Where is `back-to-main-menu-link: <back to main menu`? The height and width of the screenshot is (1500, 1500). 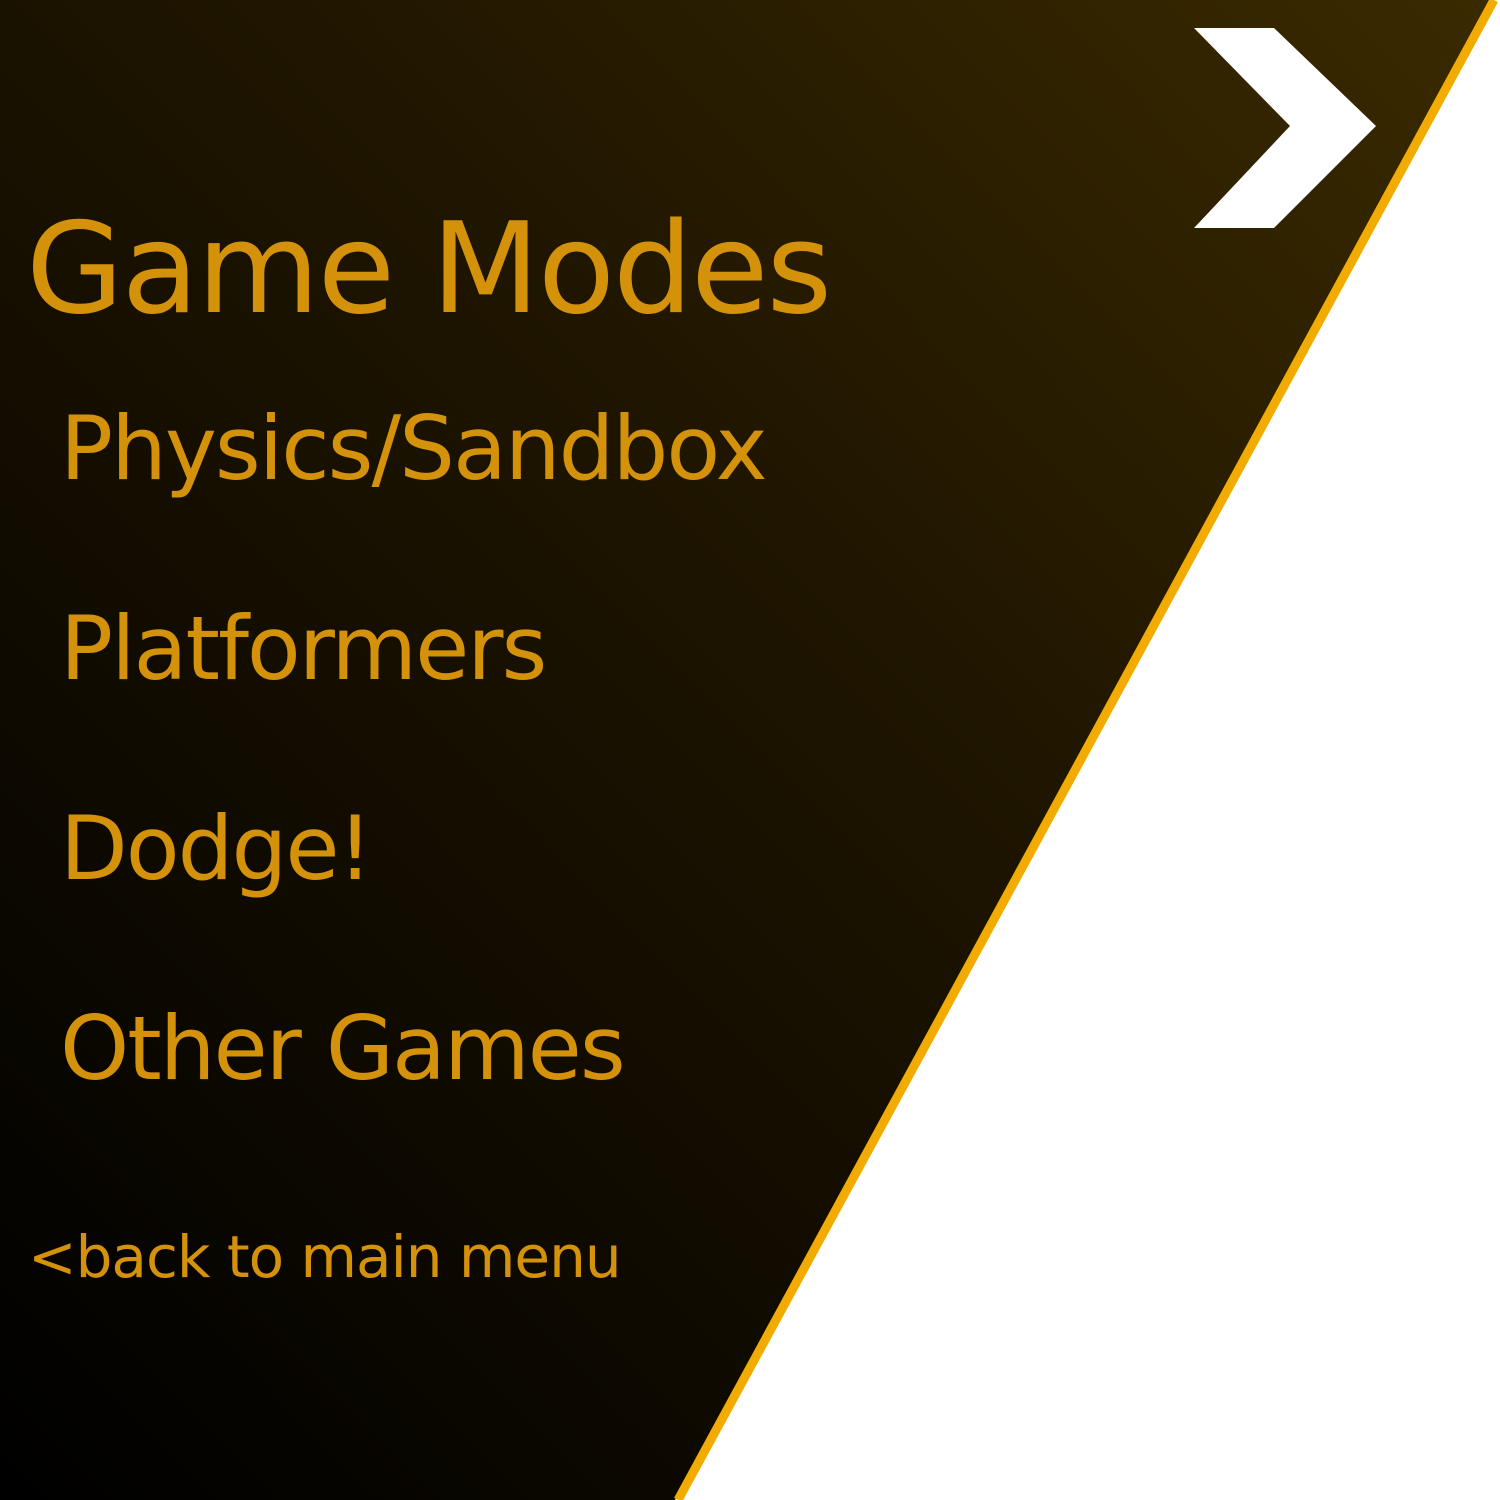 back-to-main-menu-link: <back to main menu is located at coordinates (325, 1257).